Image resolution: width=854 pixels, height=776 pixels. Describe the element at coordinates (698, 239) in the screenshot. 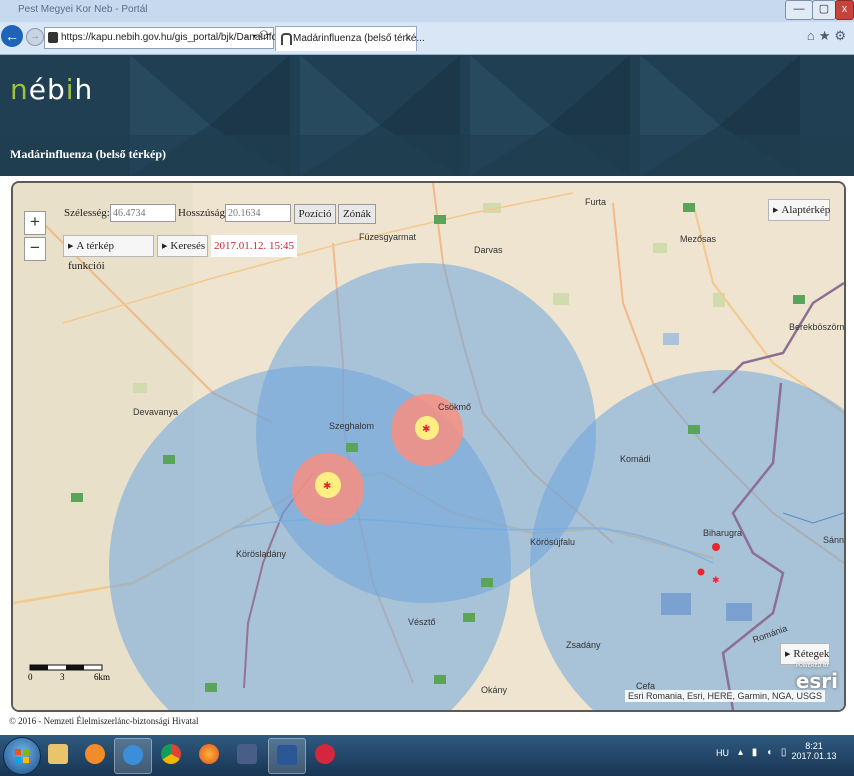

I see `place-label: Mezősas` at that location.